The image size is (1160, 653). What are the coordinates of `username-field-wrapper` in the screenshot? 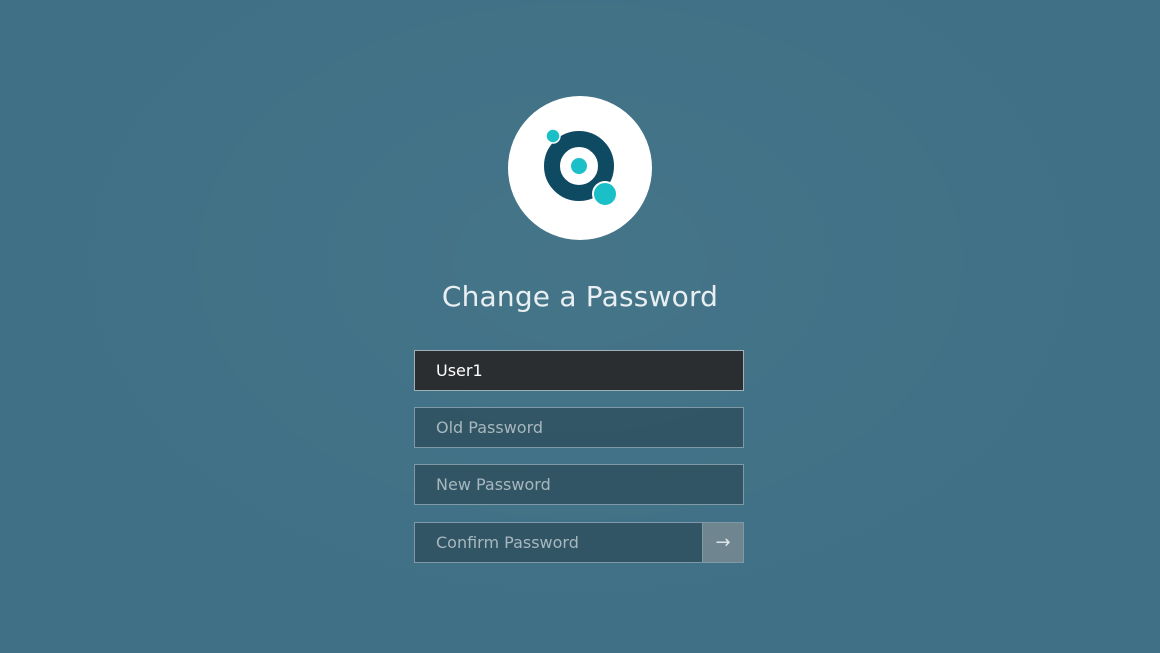 It's located at (579, 370).